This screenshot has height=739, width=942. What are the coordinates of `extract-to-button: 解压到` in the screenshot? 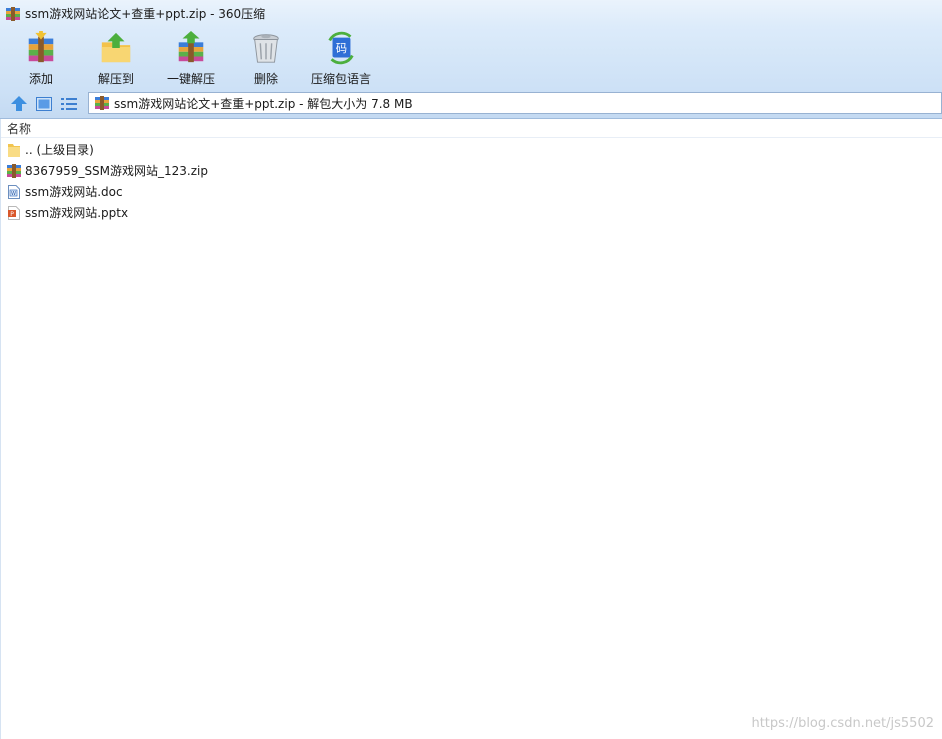 It's located at (116, 59).